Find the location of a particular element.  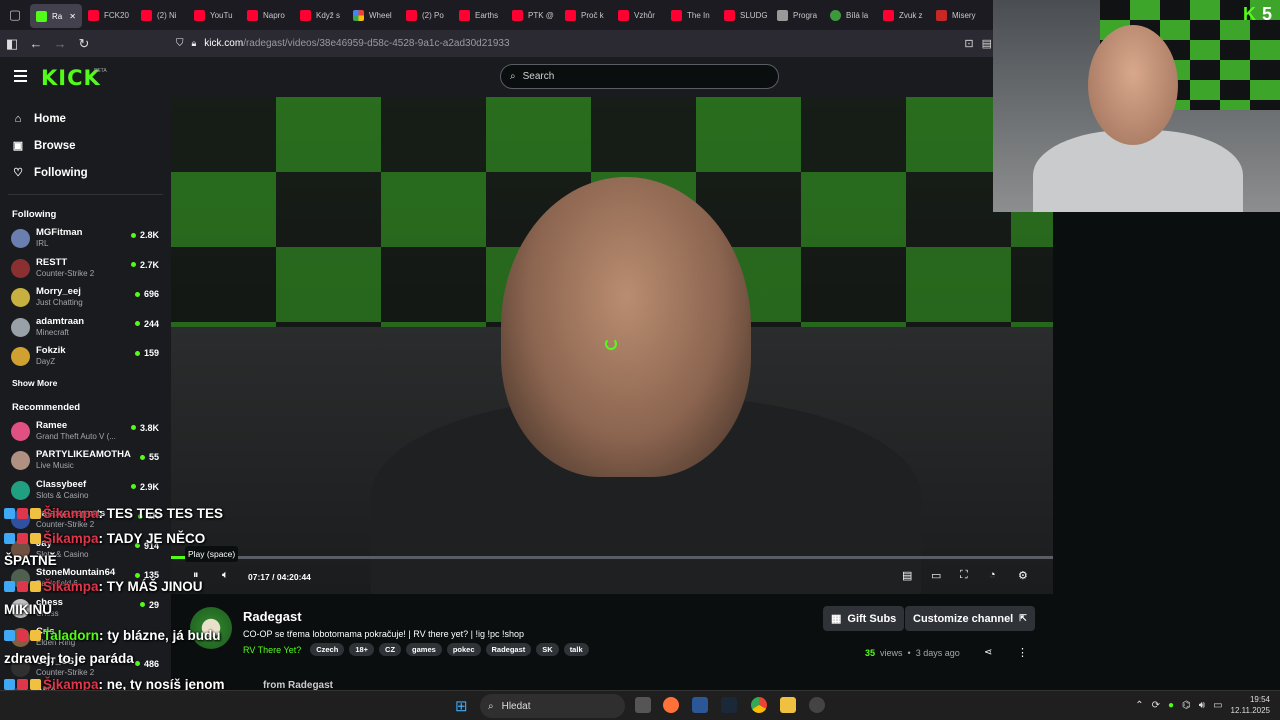

tab-close-icon: ✕ is located at coordinates (72, 16).